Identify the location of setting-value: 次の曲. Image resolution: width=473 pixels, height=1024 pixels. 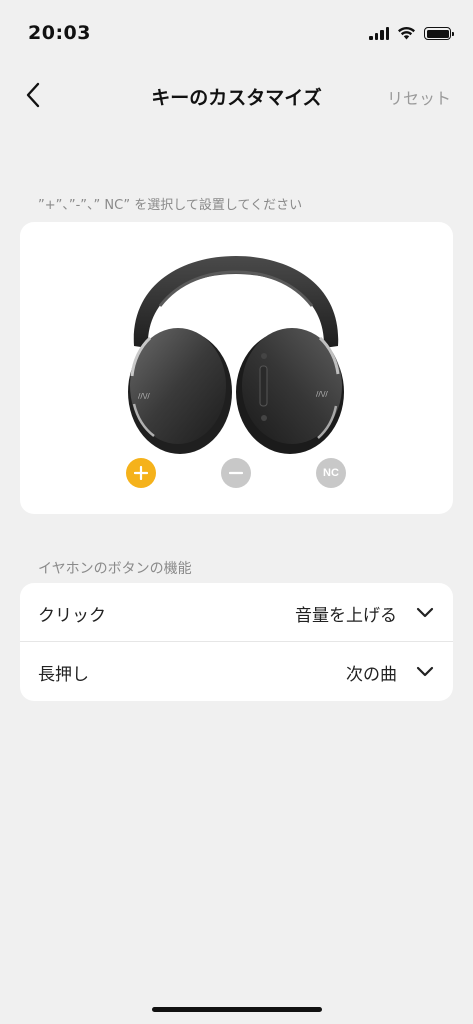
(371, 675).